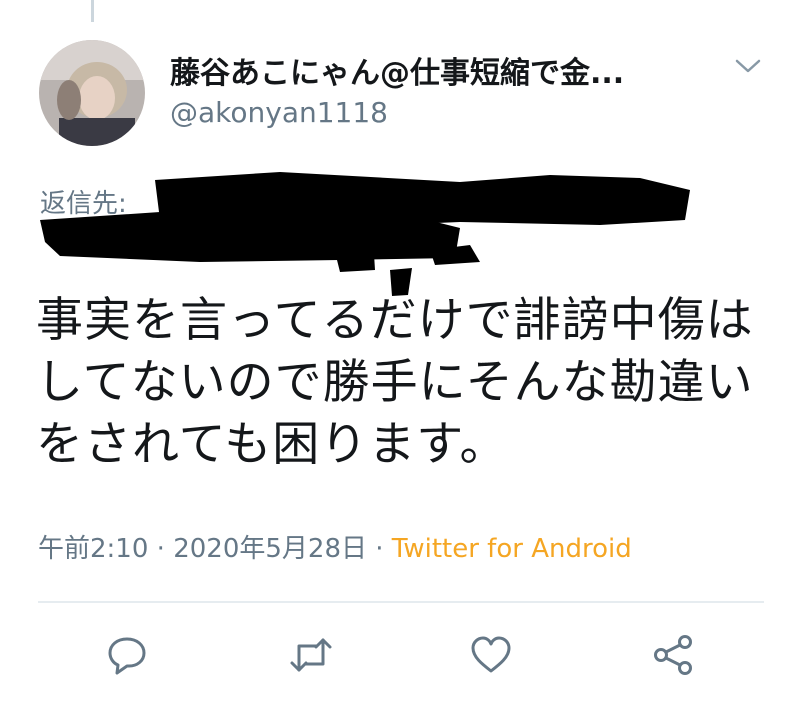  Describe the element at coordinates (93, 549) in the screenshot. I see `tweet-time: 午前2:10` at that location.